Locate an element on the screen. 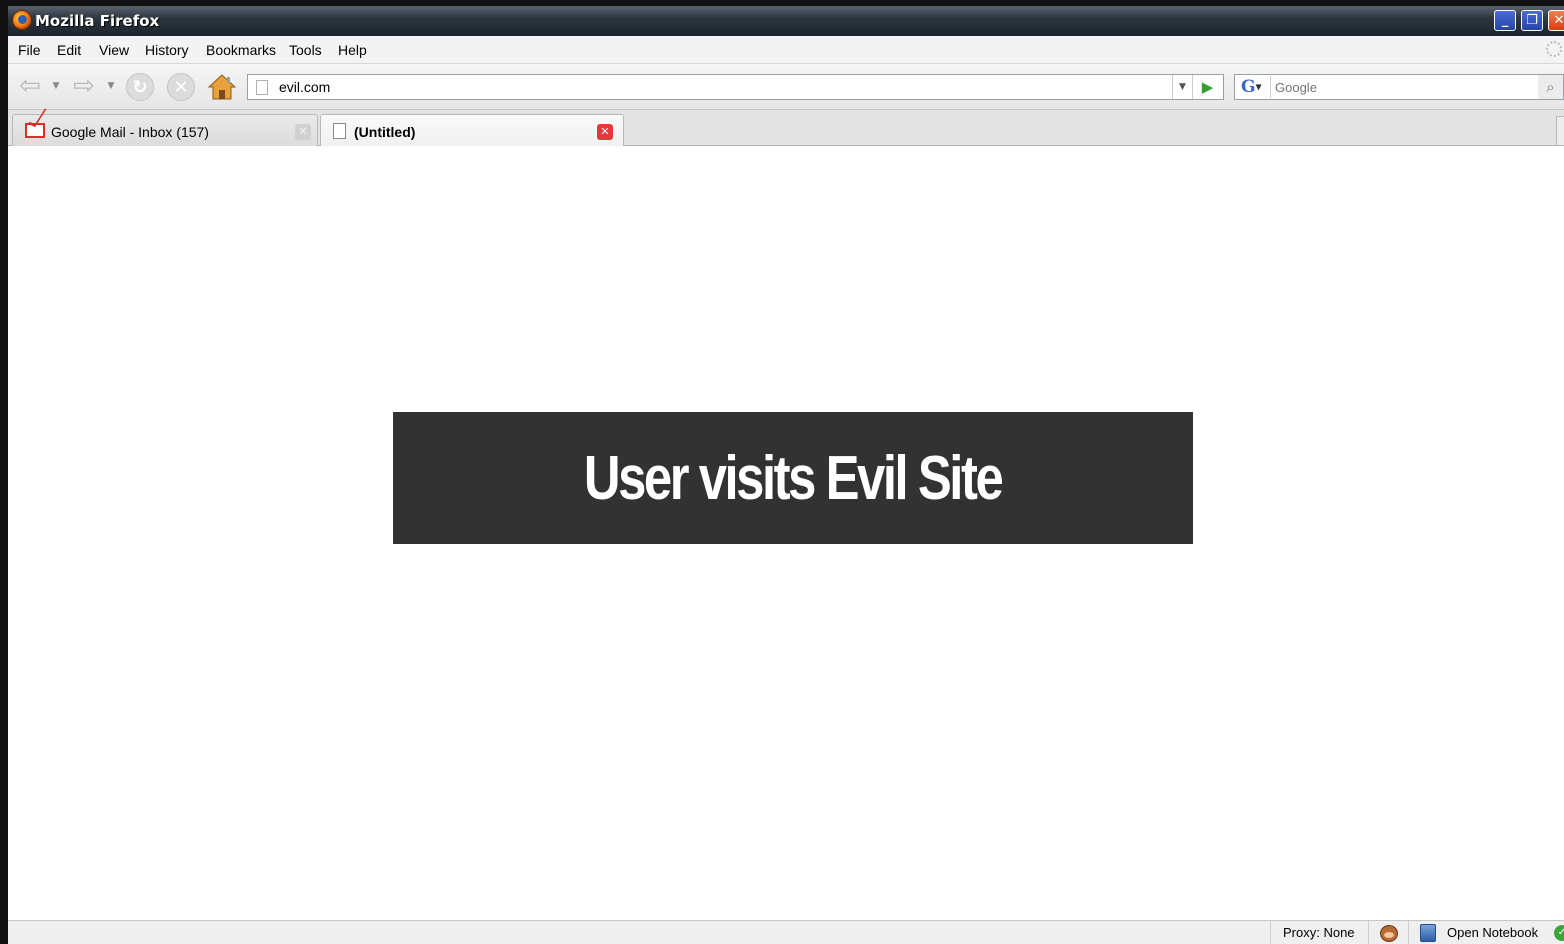 The image size is (1564, 944). menu-view: View is located at coordinates (114, 50).